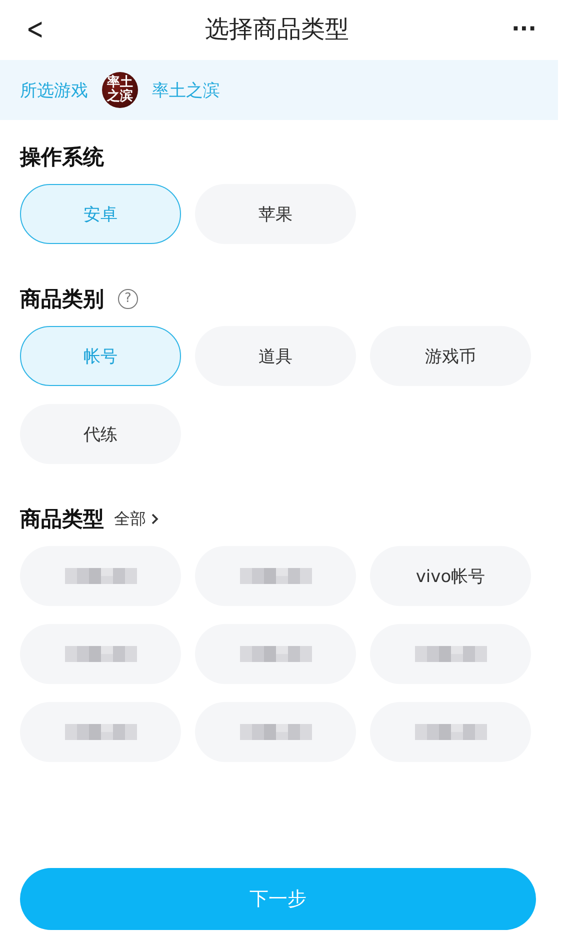 This screenshot has height=944, width=564. What do you see at coordinates (155, 519) in the screenshot?
I see `chevron-icon` at bounding box center [155, 519].